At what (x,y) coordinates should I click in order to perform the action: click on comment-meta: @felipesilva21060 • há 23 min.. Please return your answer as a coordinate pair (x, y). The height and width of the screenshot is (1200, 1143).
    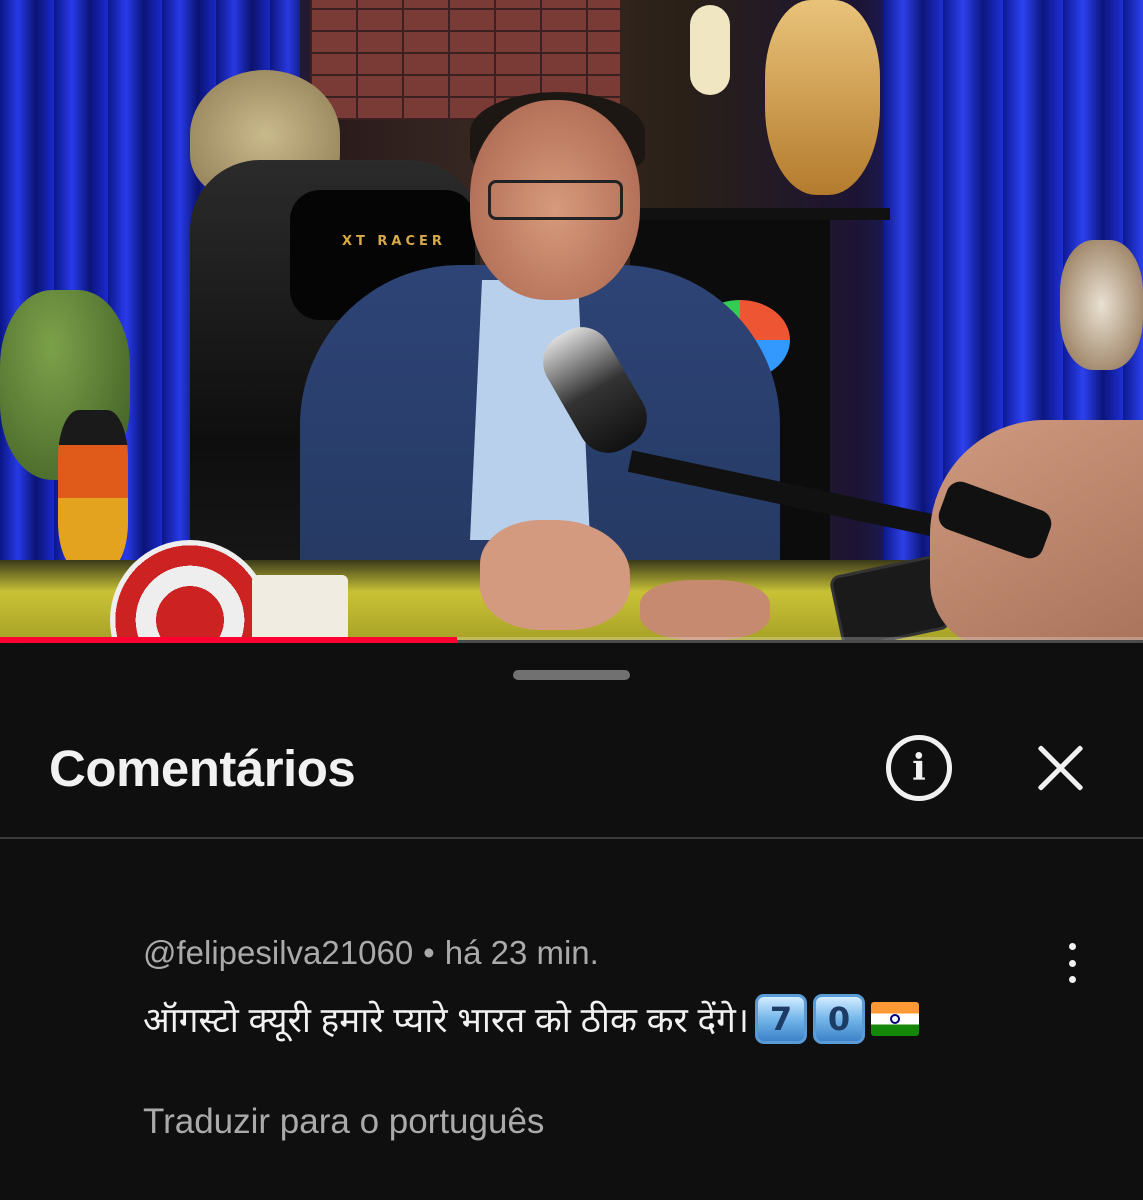
    Looking at the image, I should click on (371, 953).